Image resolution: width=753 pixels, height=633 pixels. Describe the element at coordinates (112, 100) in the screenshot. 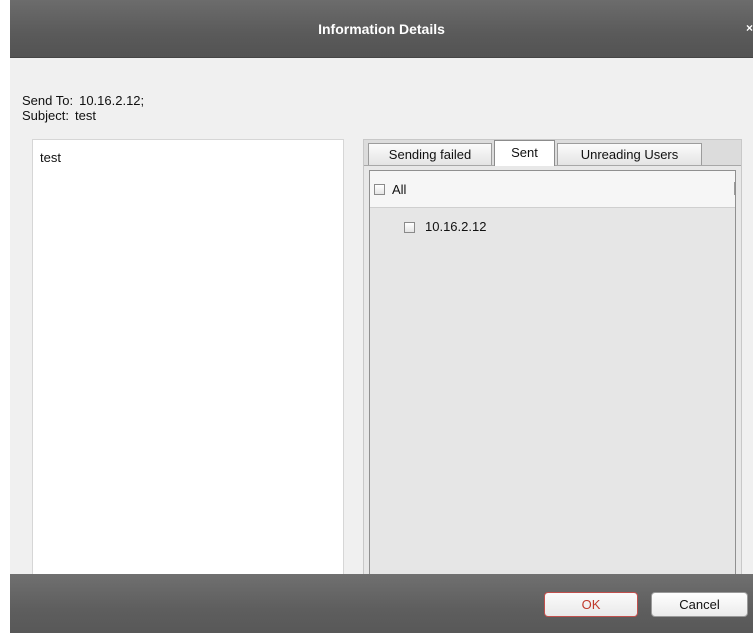

I see `send-to-value: 10.16.2.12;` at that location.